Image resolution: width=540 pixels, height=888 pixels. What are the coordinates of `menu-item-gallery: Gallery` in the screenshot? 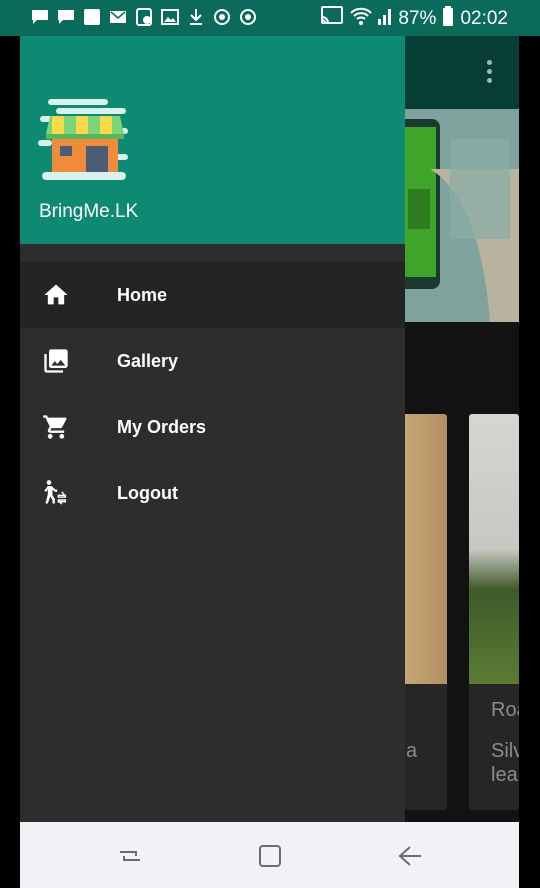 It's located at (212, 361).